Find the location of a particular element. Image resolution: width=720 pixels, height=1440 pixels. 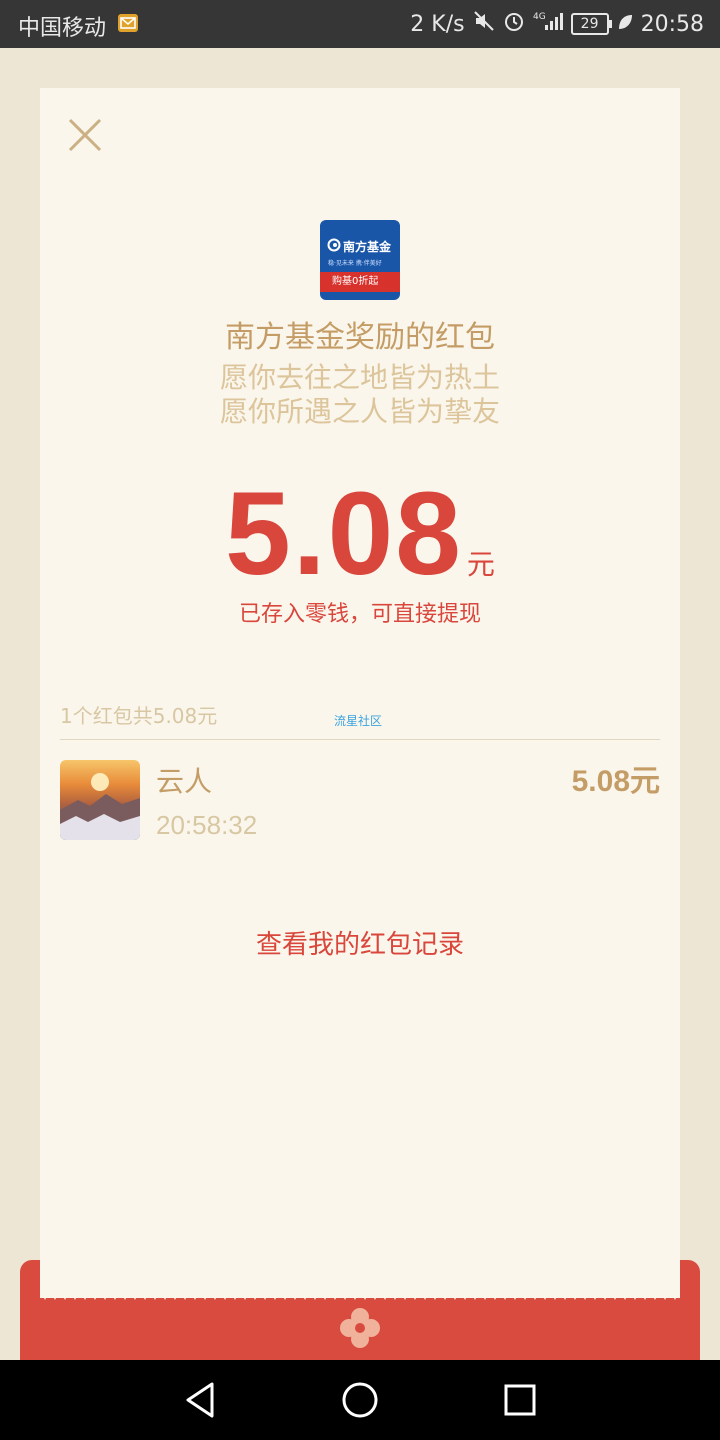

home-button is located at coordinates (360, 1400).